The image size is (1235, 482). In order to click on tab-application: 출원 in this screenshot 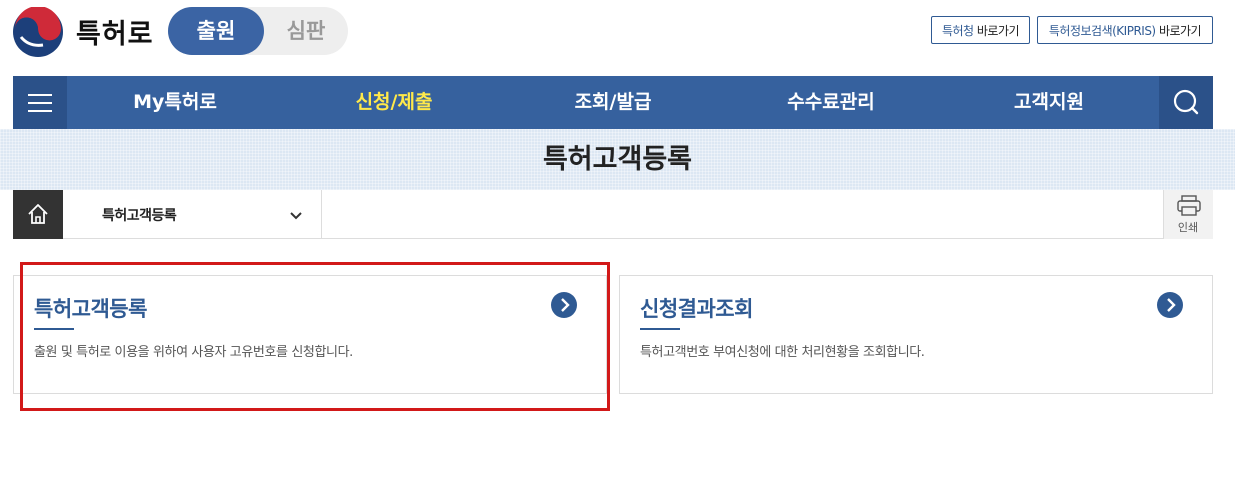, I will do `click(216, 31)`.